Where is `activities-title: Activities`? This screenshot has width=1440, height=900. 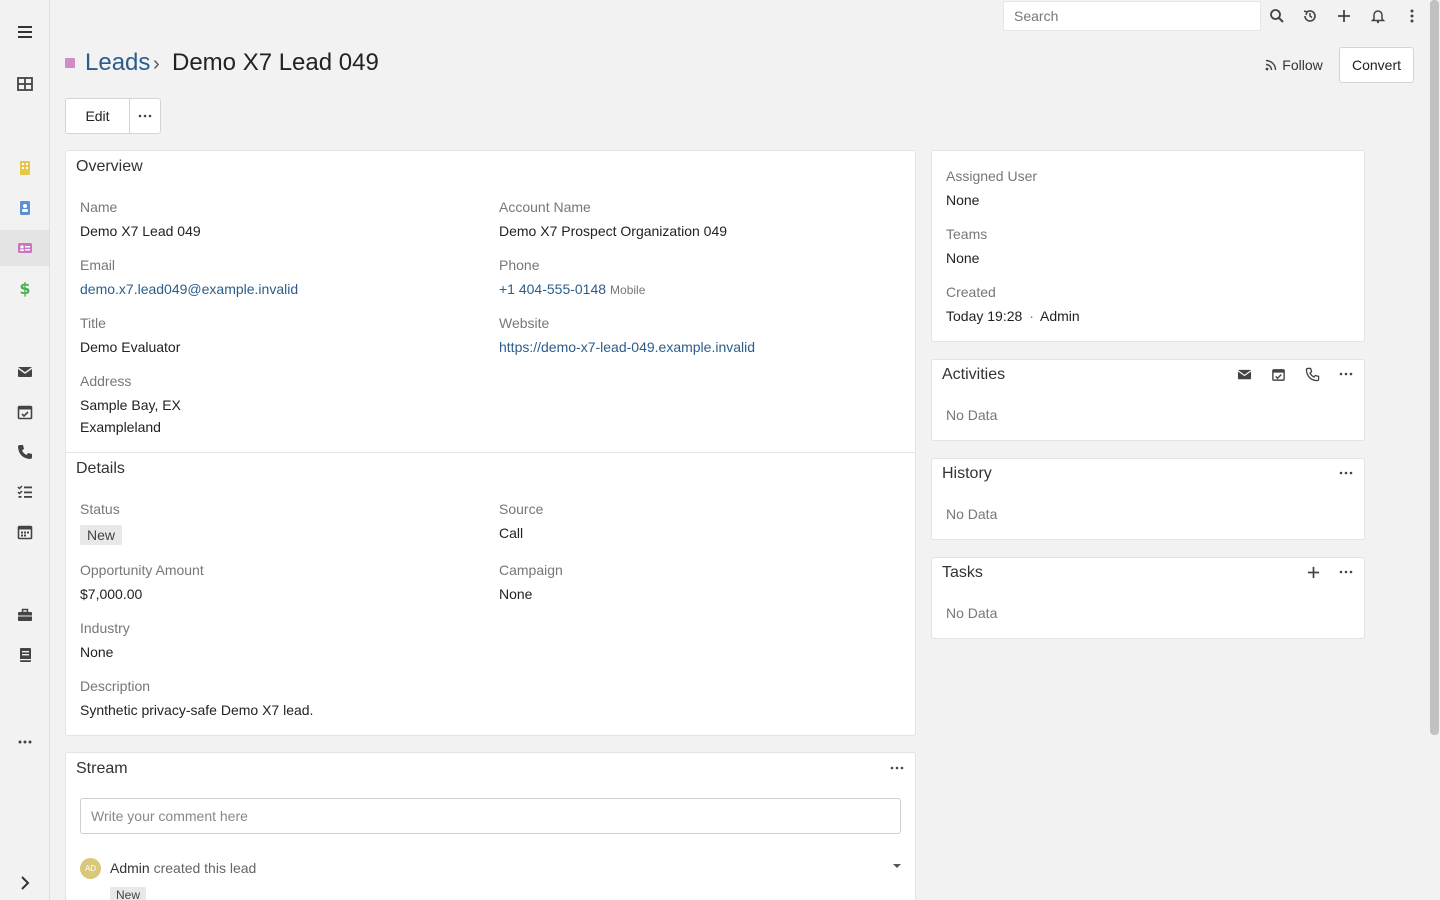
activities-title: Activities is located at coordinates (974, 374).